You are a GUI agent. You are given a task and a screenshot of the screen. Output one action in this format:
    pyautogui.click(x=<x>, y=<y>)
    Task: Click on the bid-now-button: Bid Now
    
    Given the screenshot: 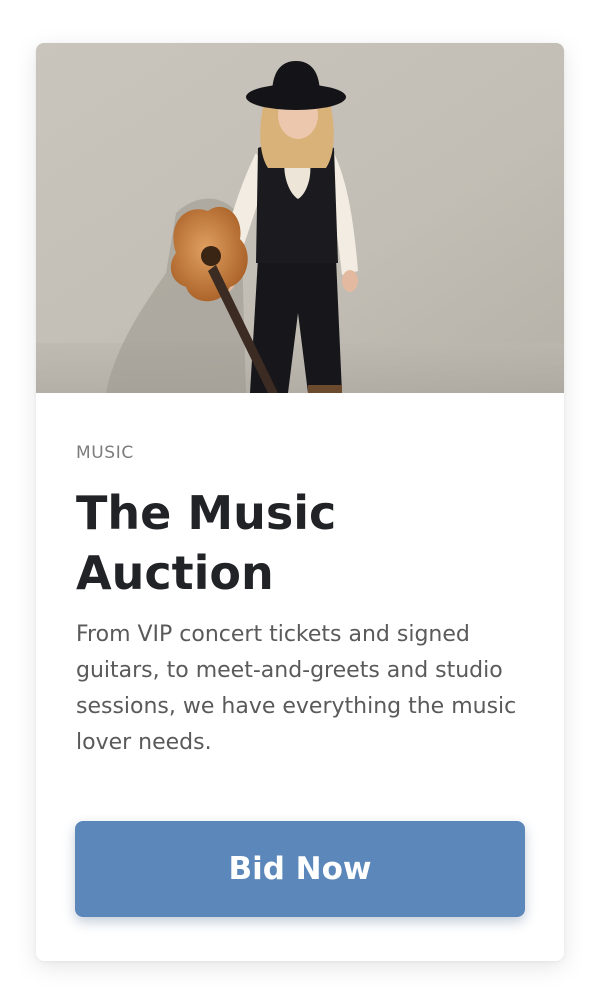 What is the action you would take?
    pyautogui.click(x=300, y=869)
    